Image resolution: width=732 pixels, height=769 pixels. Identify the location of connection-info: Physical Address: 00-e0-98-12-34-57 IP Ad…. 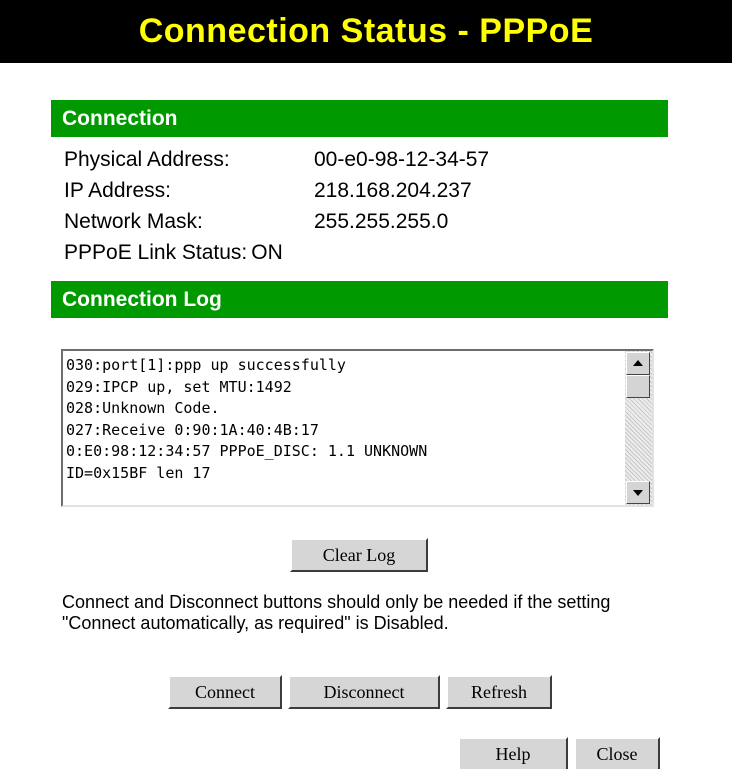
(276, 206).